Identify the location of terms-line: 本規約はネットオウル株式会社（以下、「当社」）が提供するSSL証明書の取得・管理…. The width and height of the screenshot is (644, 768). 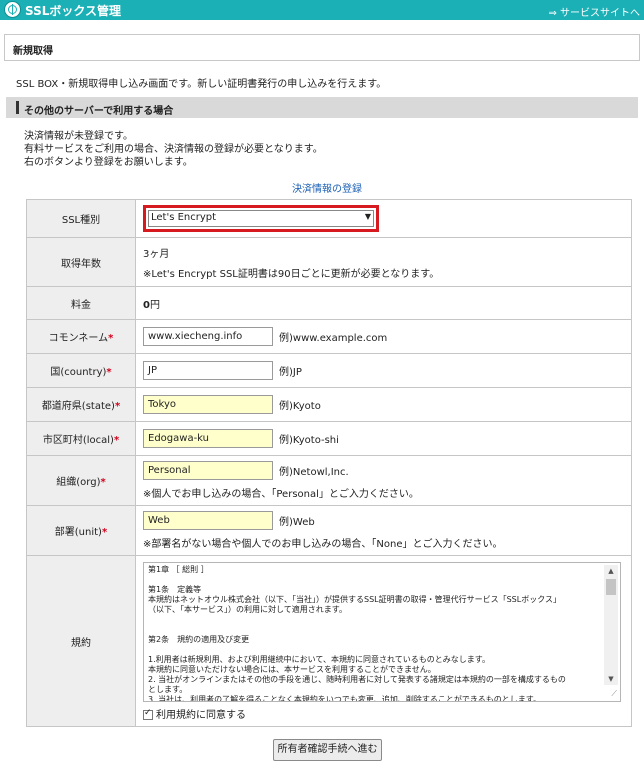
(354, 599).